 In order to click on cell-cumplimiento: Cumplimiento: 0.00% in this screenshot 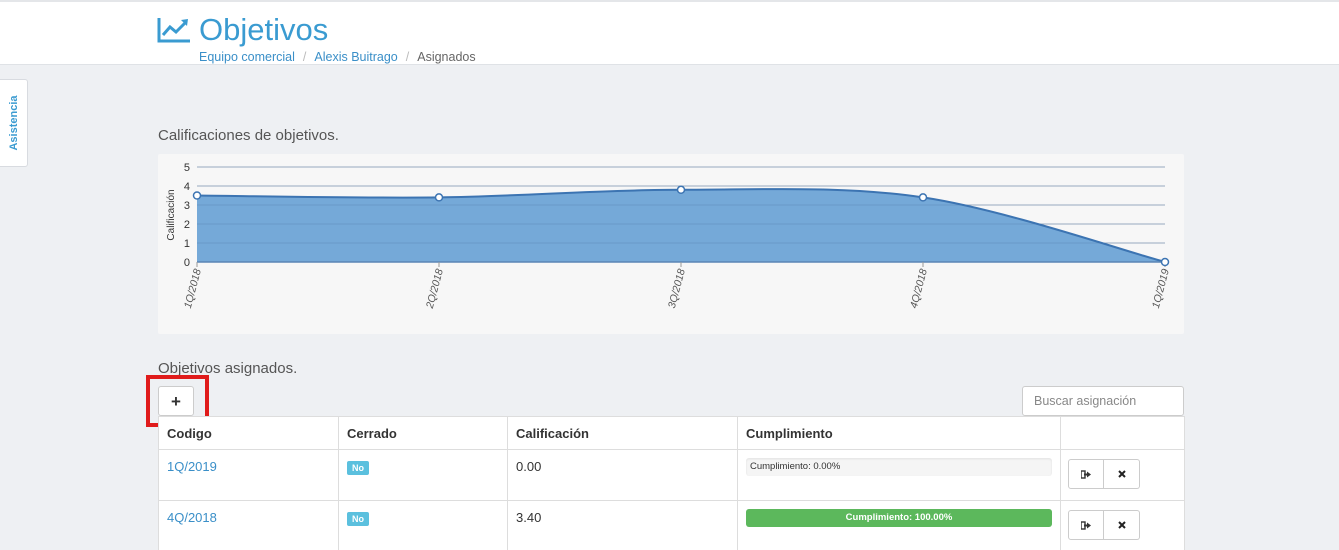, I will do `click(899, 475)`.